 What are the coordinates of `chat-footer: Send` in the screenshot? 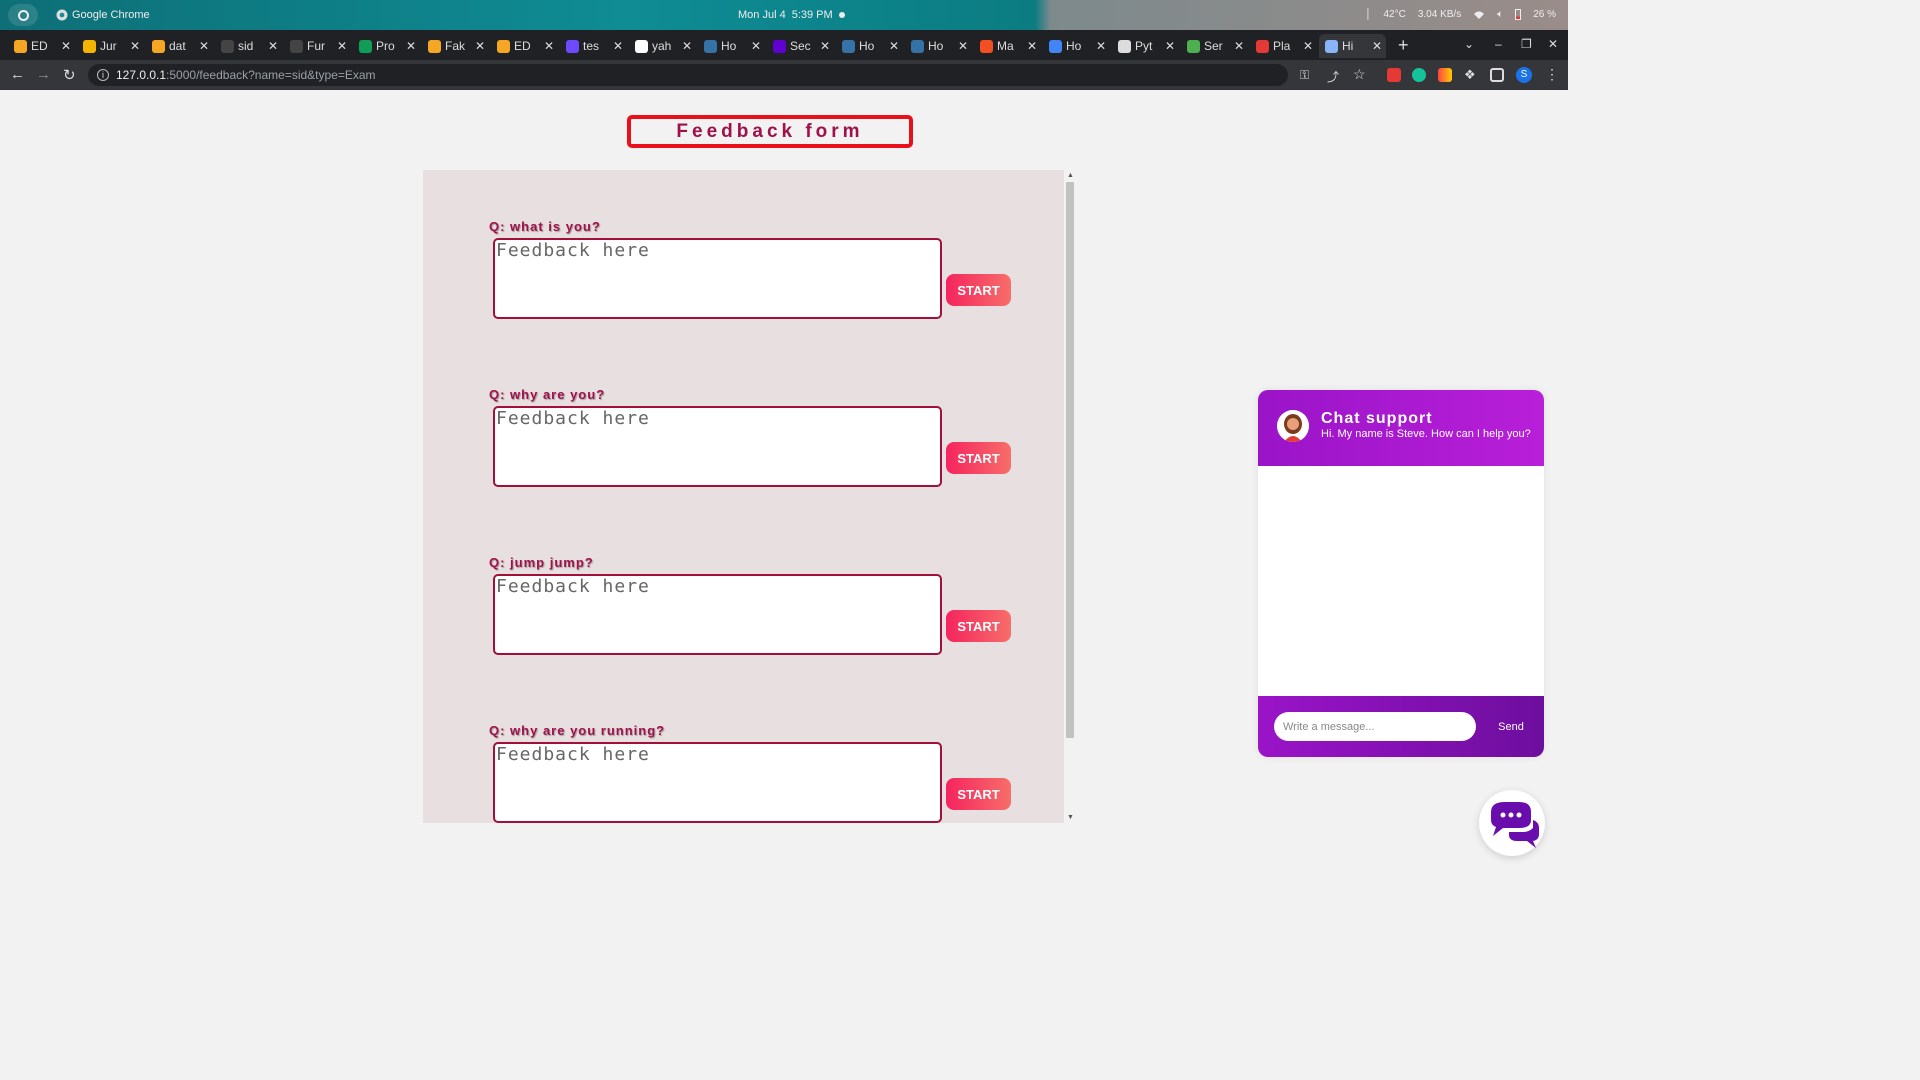 It's located at (1401, 726).